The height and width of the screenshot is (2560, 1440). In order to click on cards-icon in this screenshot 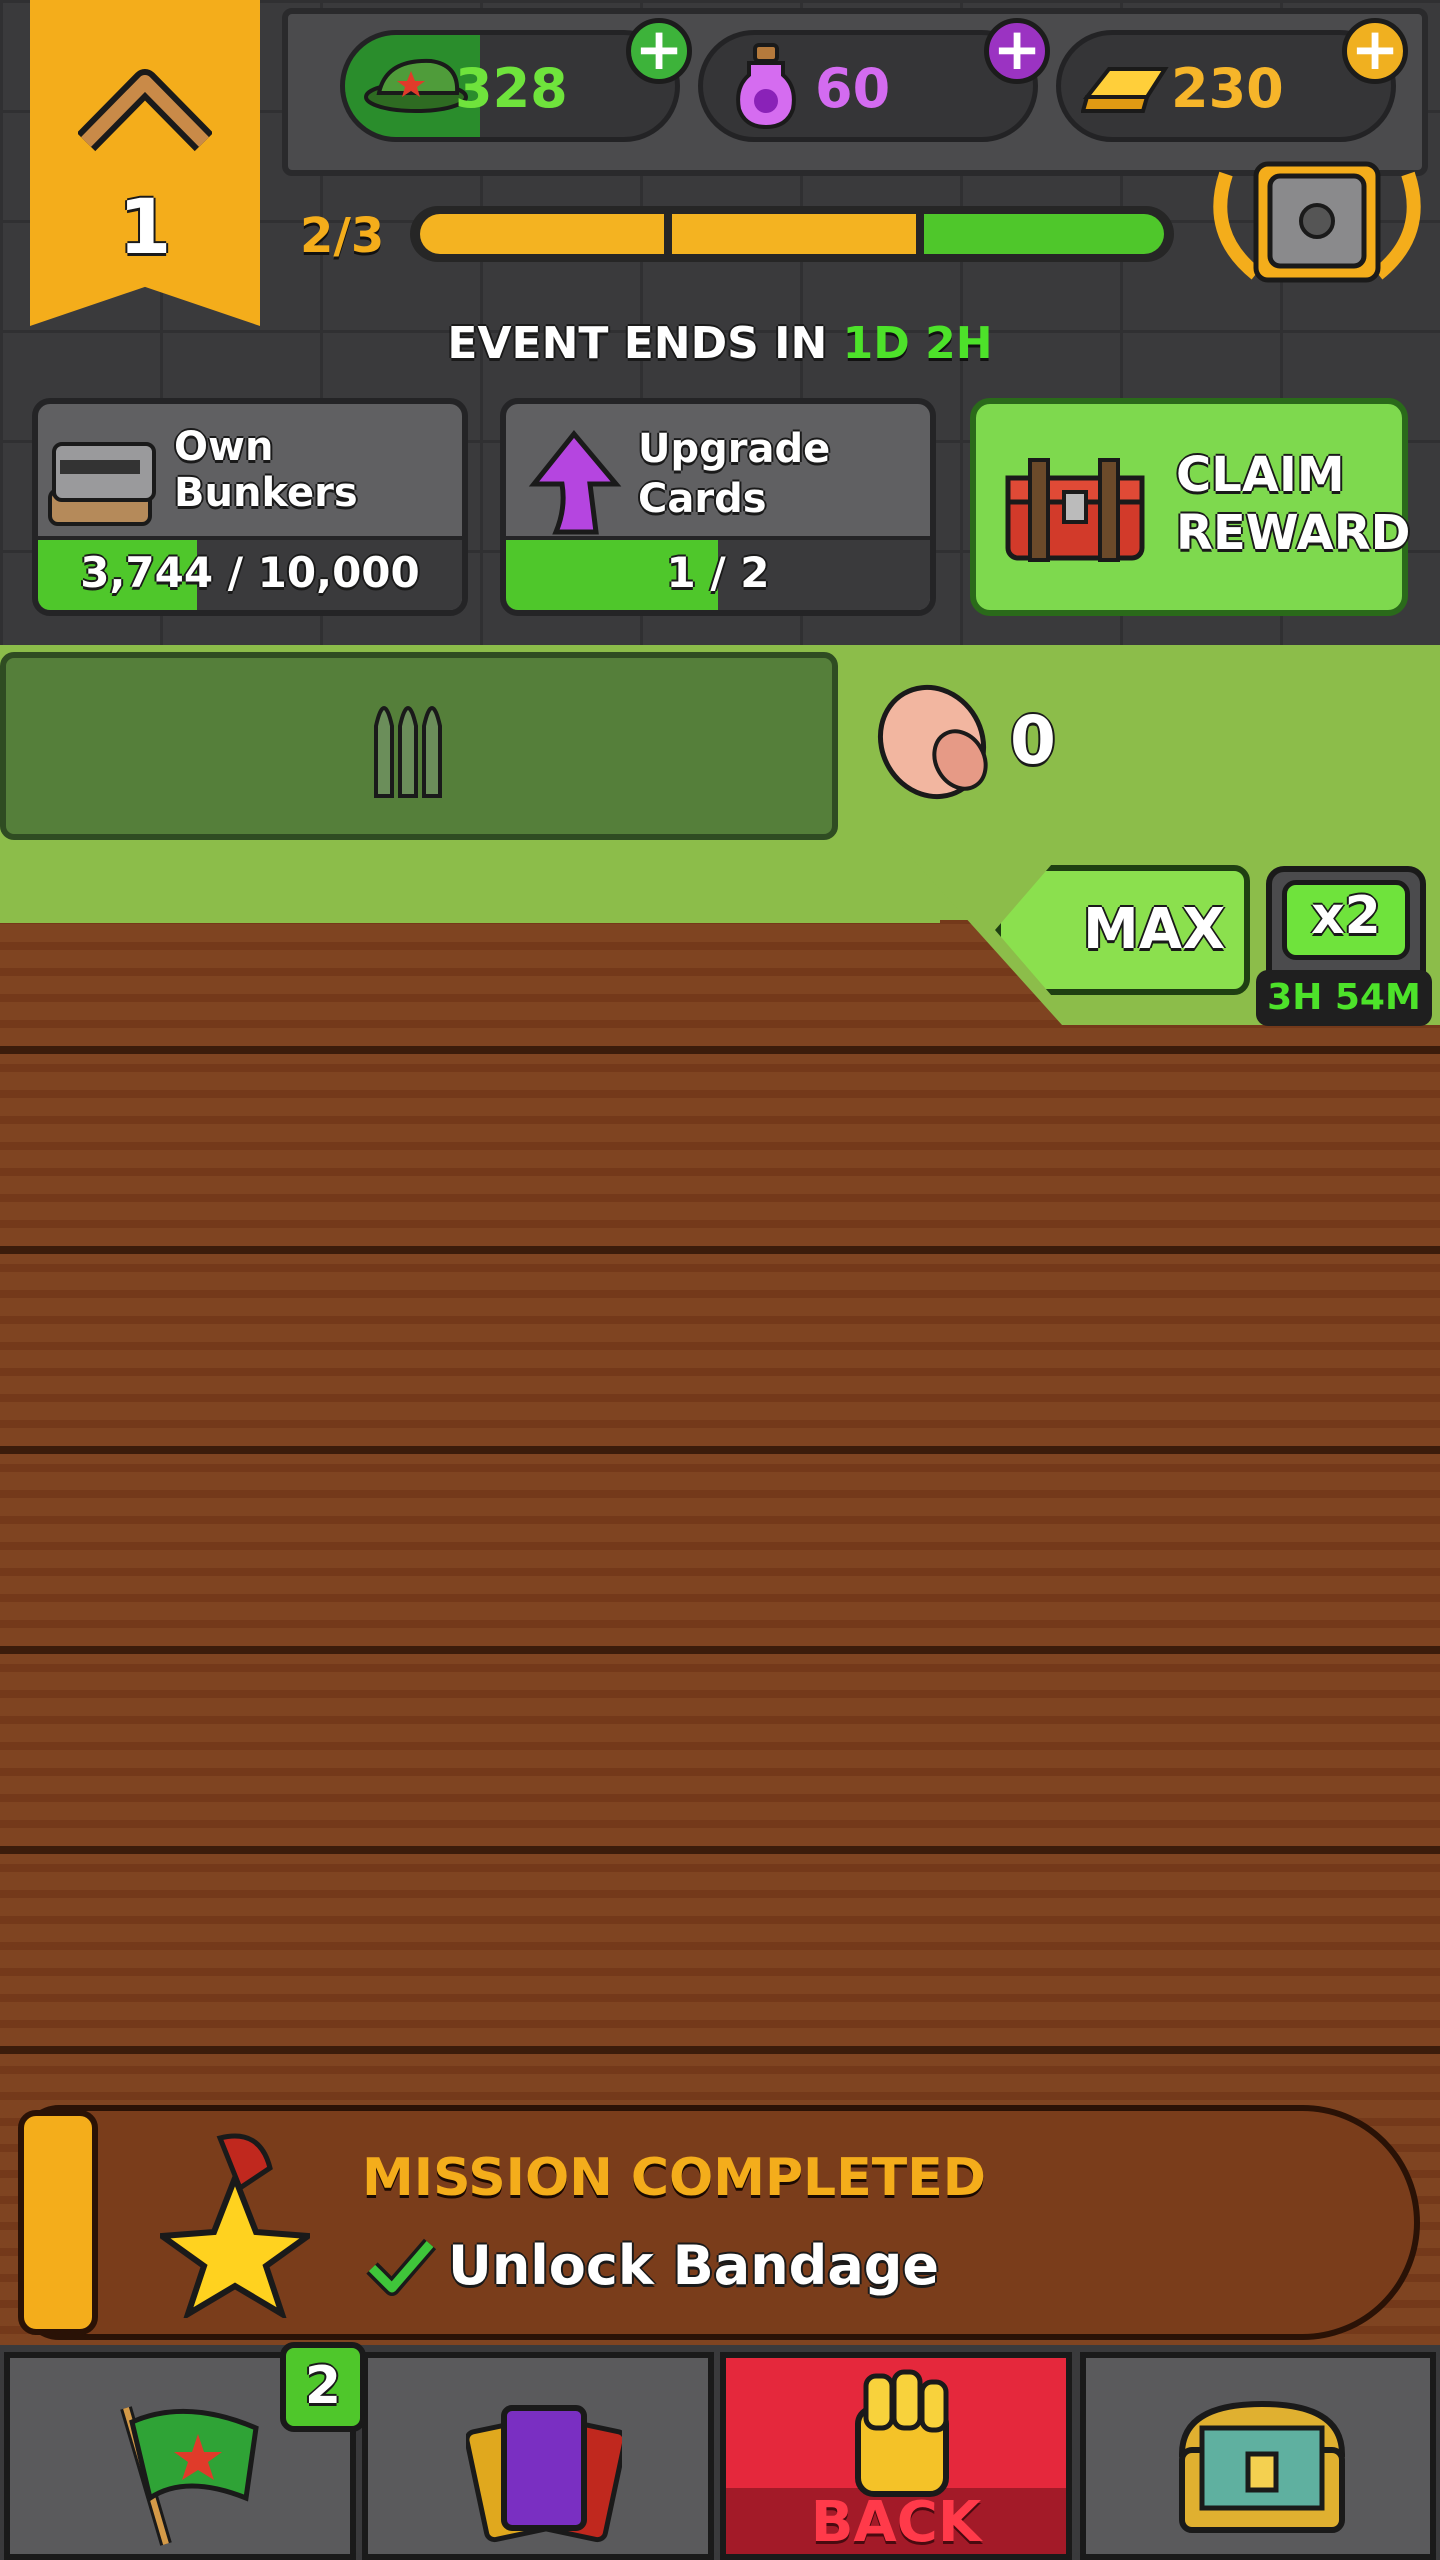, I will do `click(544, 2474)`.